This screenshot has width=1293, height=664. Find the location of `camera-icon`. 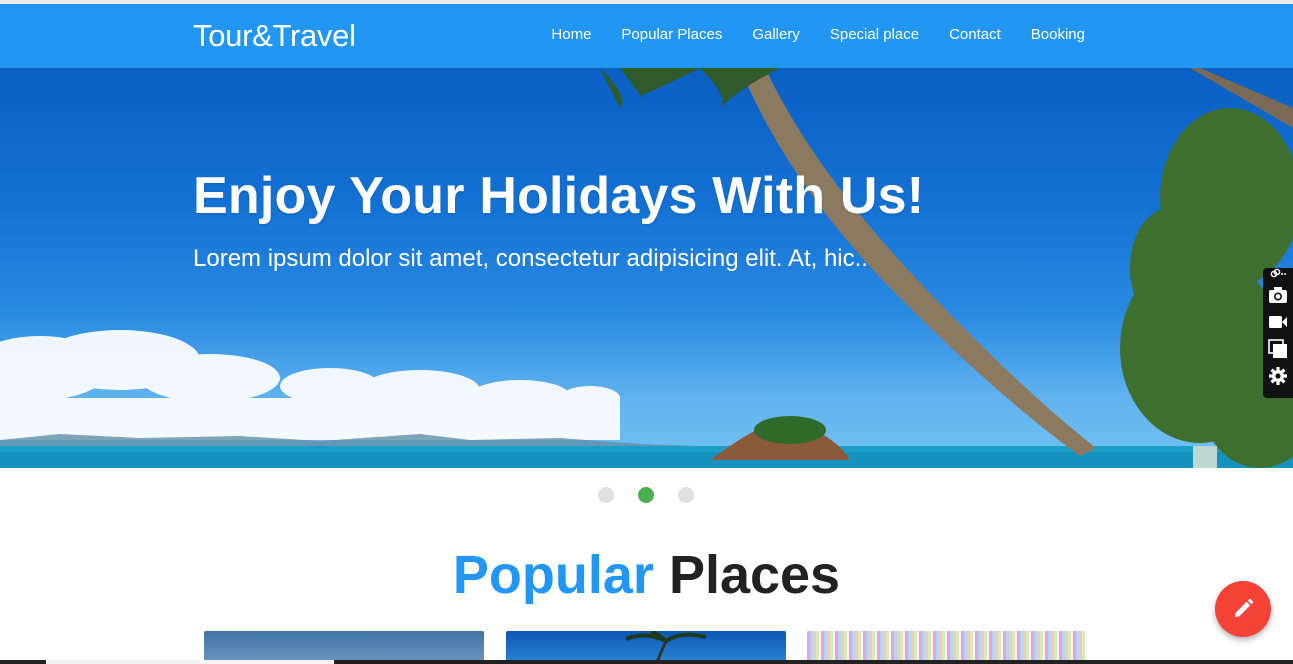

camera-icon is located at coordinates (1278, 295).